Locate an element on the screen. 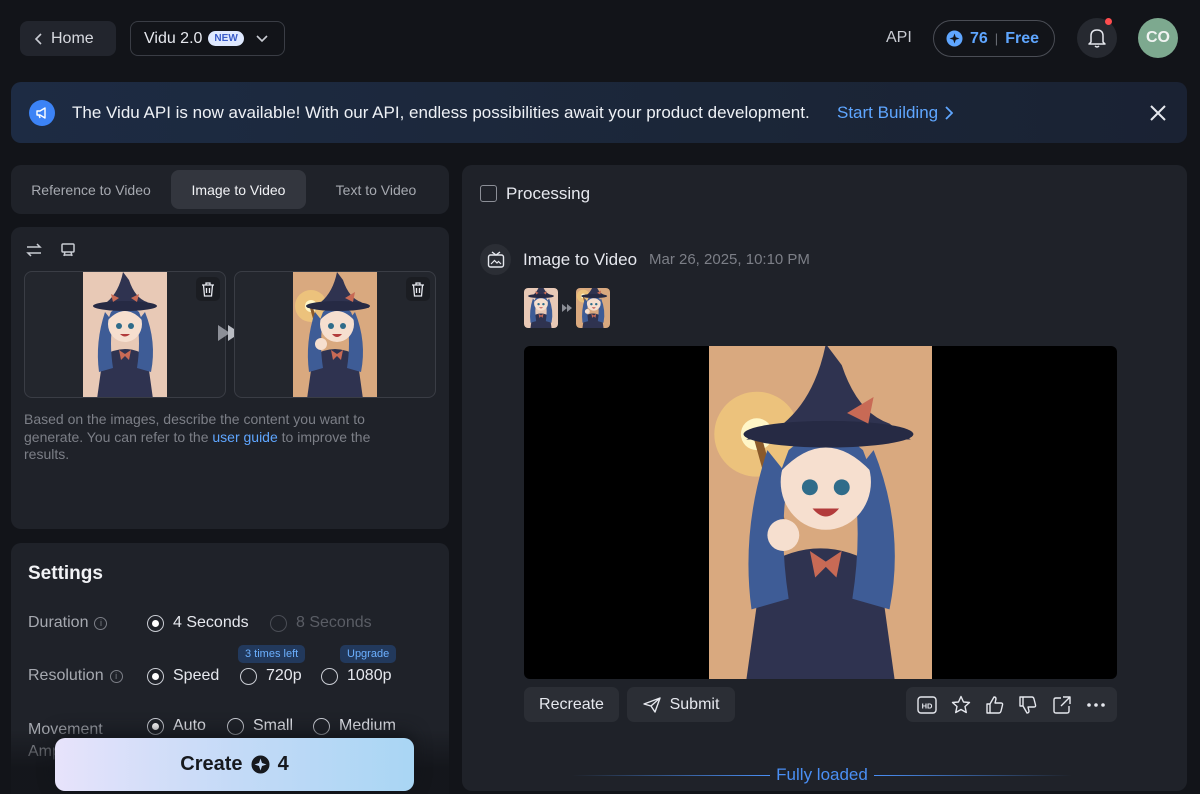  resolution-label-text: Resolution is located at coordinates (66, 675).